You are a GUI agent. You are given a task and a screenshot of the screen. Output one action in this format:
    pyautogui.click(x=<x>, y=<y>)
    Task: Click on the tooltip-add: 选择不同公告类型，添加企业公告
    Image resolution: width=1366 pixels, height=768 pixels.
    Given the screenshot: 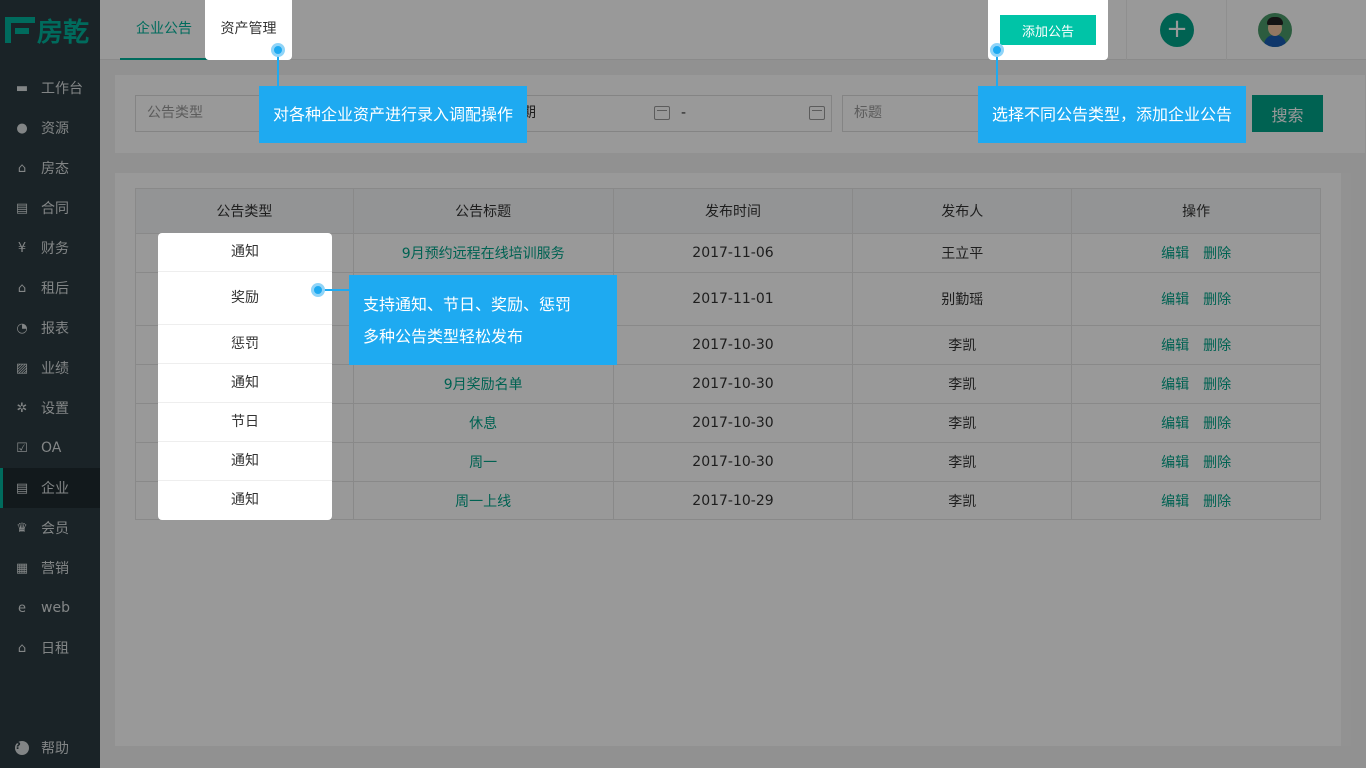 What is the action you would take?
    pyautogui.click(x=1112, y=114)
    